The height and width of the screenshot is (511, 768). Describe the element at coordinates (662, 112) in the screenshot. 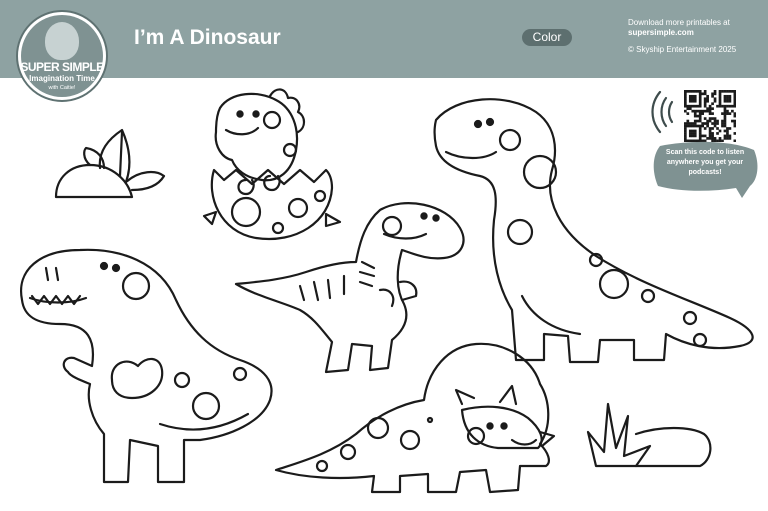

I see `sound-waves-icon` at that location.